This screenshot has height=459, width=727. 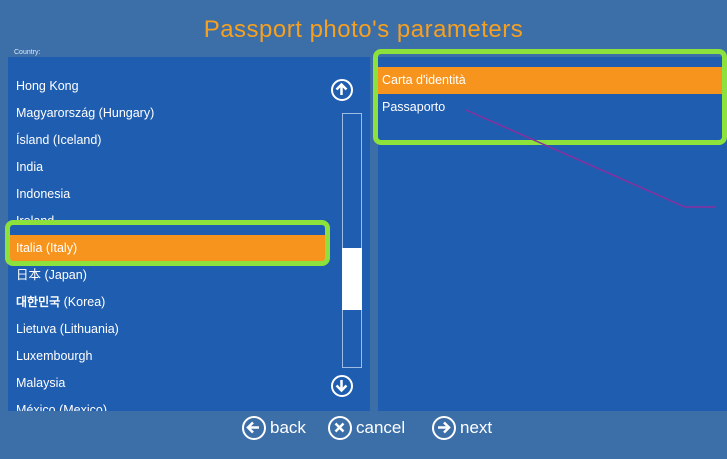 I want to click on country-scrollbar-track, so click(x=352, y=240).